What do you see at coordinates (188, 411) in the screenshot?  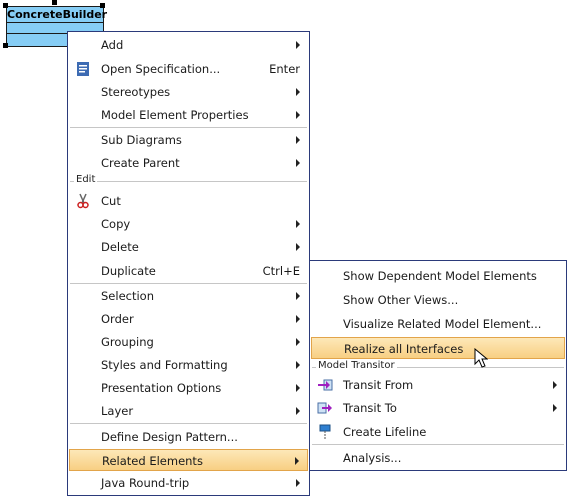 I see `menu-item-layer: Layer` at bounding box center [188, 411].